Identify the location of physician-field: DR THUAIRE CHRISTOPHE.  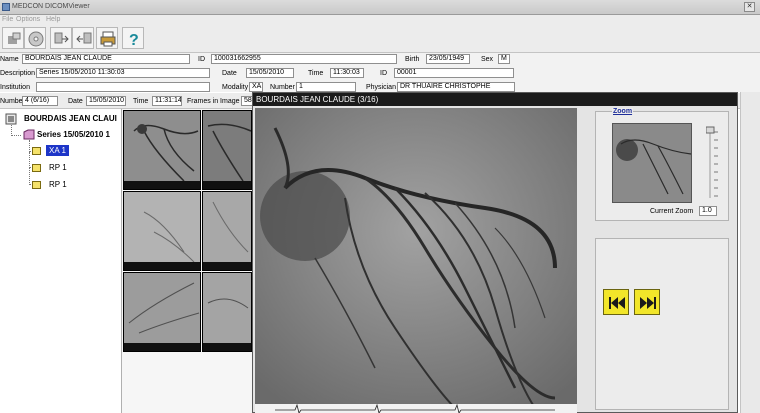
(456, 87).